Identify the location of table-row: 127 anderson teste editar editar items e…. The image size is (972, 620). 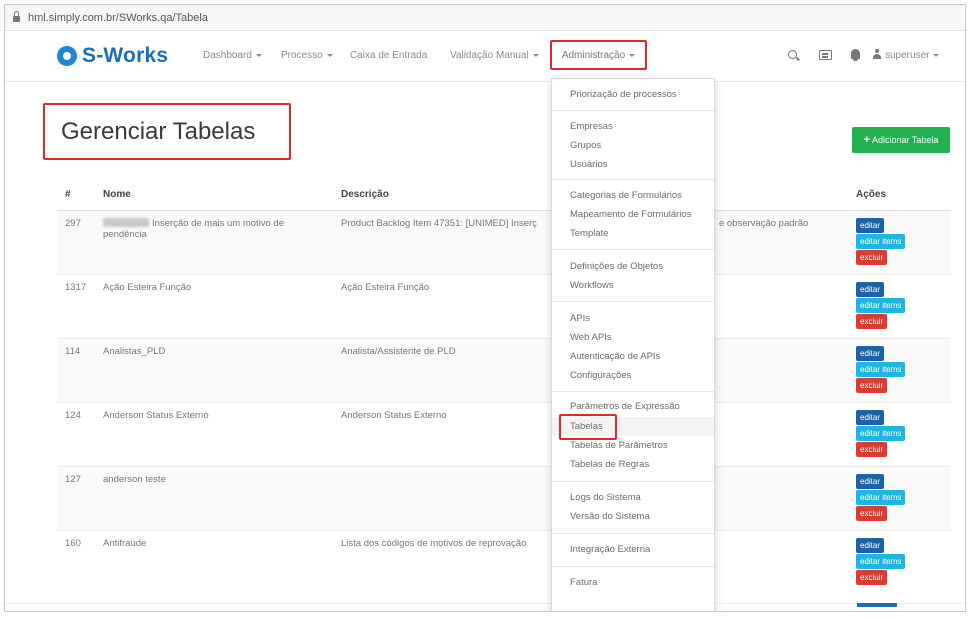
(504, 497).